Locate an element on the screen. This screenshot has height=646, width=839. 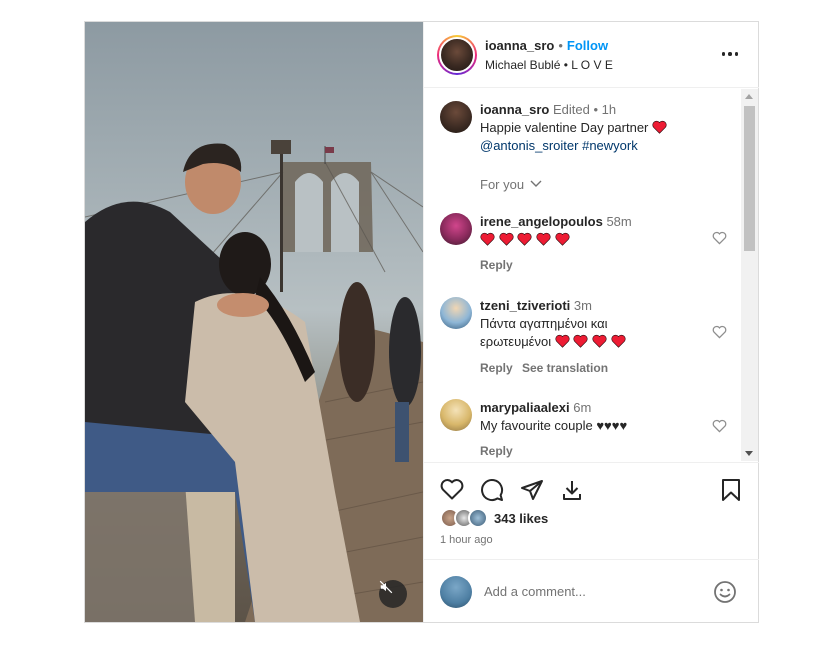
post-actions-bar is located at coordinates (591, 481).